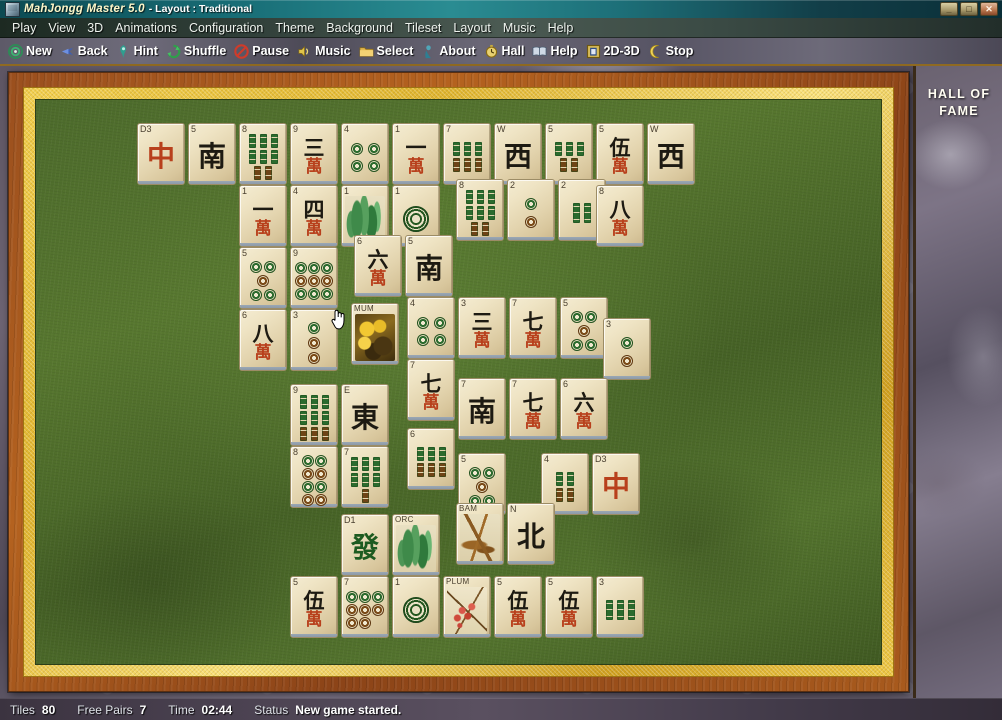 The image size is (1002, 720). What do you see at coordinates (416, 157) in the screenshot?
I see `tile-face: 一萬` at bounding box center [416, 157].